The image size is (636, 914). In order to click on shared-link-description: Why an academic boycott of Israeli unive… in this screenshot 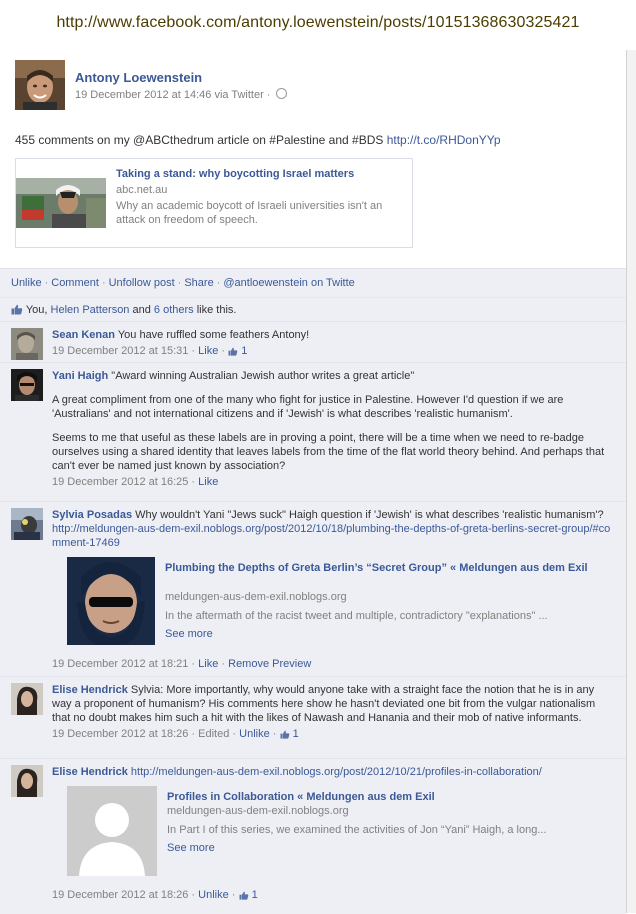, I will do `click(249, 213)`.